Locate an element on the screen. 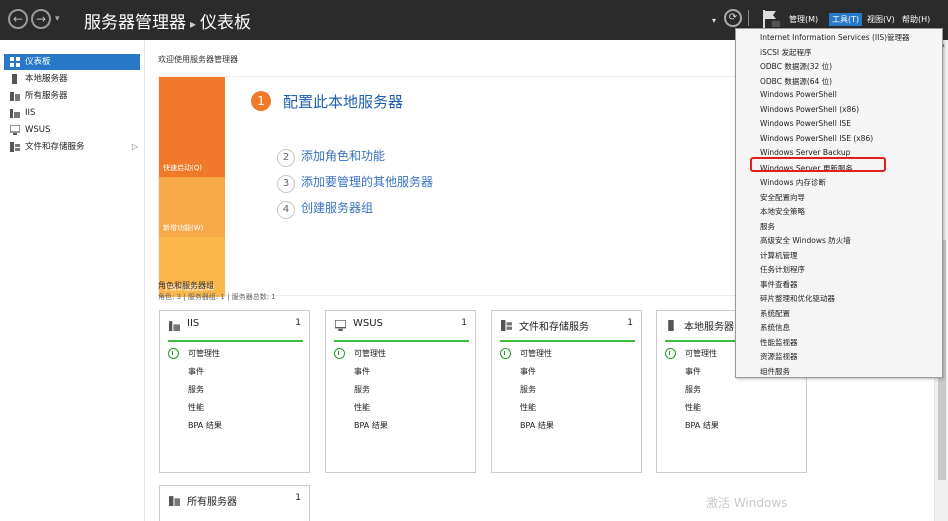 This screenshot has width=948, height=521. menu-item-powershell-x86: Windows PowerShell (x86) is located at coordinates (809, 109).